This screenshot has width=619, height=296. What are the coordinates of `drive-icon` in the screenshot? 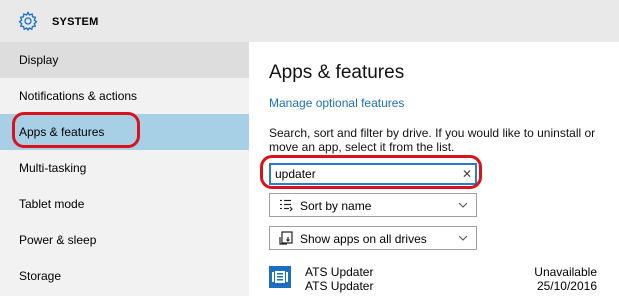 It's located at (286, 238).